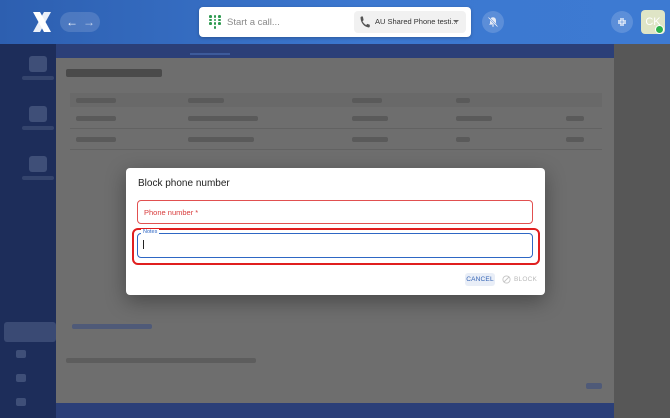 Image resolution: width=670 pixels, height=418 pixels. I want to click on block-icon, so click(506, 279).